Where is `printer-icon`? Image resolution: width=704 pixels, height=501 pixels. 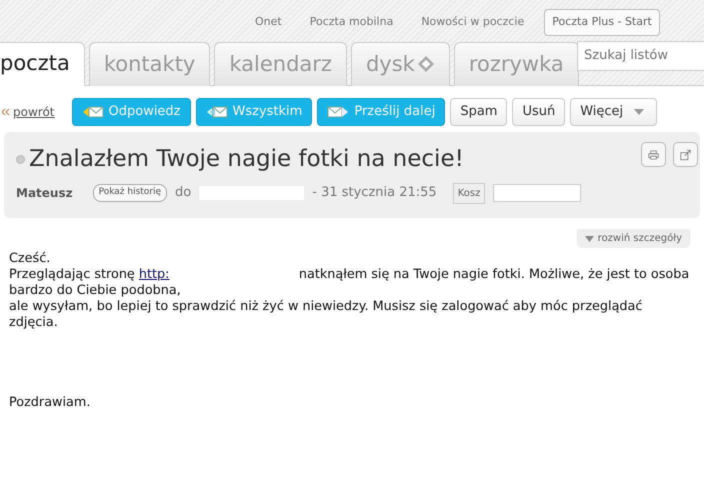 printer-icon is located at coordinates (653, 155).